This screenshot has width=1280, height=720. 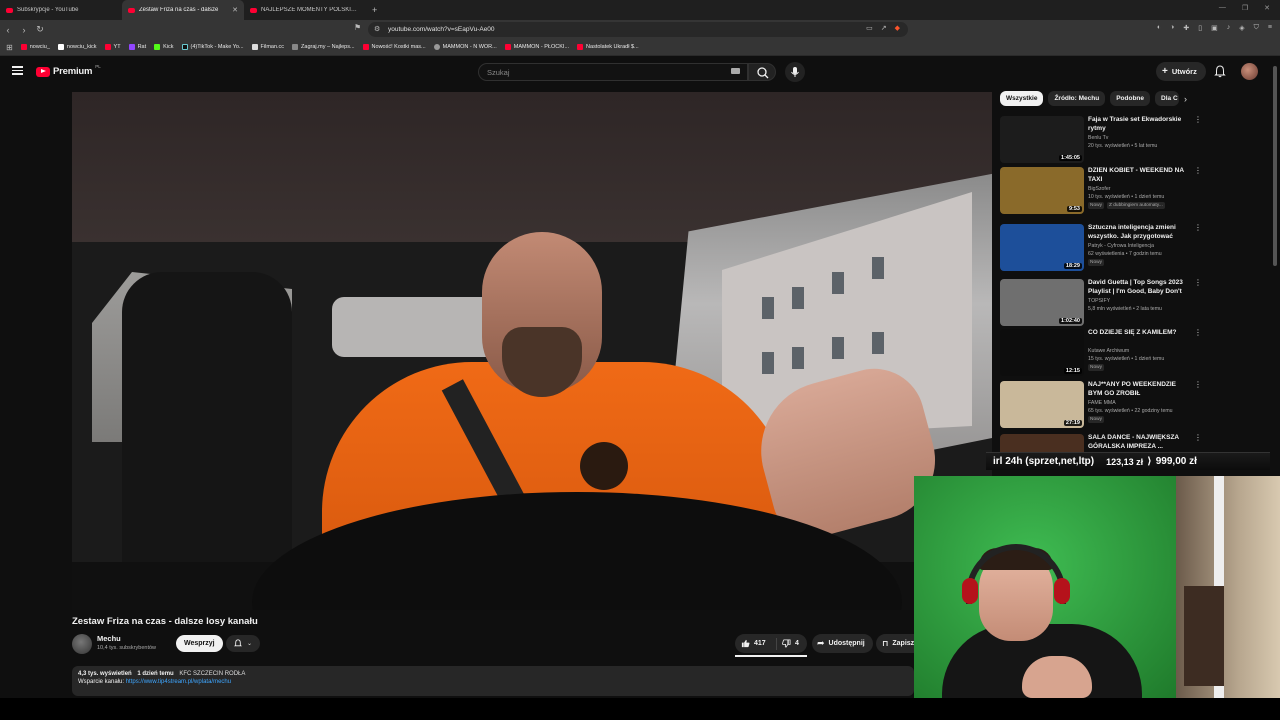 What do you see at coordinates (1138, 124) in the screenshot?
I see `recommendation-title: Faja w Trasie set Ekwadorskie rytmy` at bounding box center [1138, 124].